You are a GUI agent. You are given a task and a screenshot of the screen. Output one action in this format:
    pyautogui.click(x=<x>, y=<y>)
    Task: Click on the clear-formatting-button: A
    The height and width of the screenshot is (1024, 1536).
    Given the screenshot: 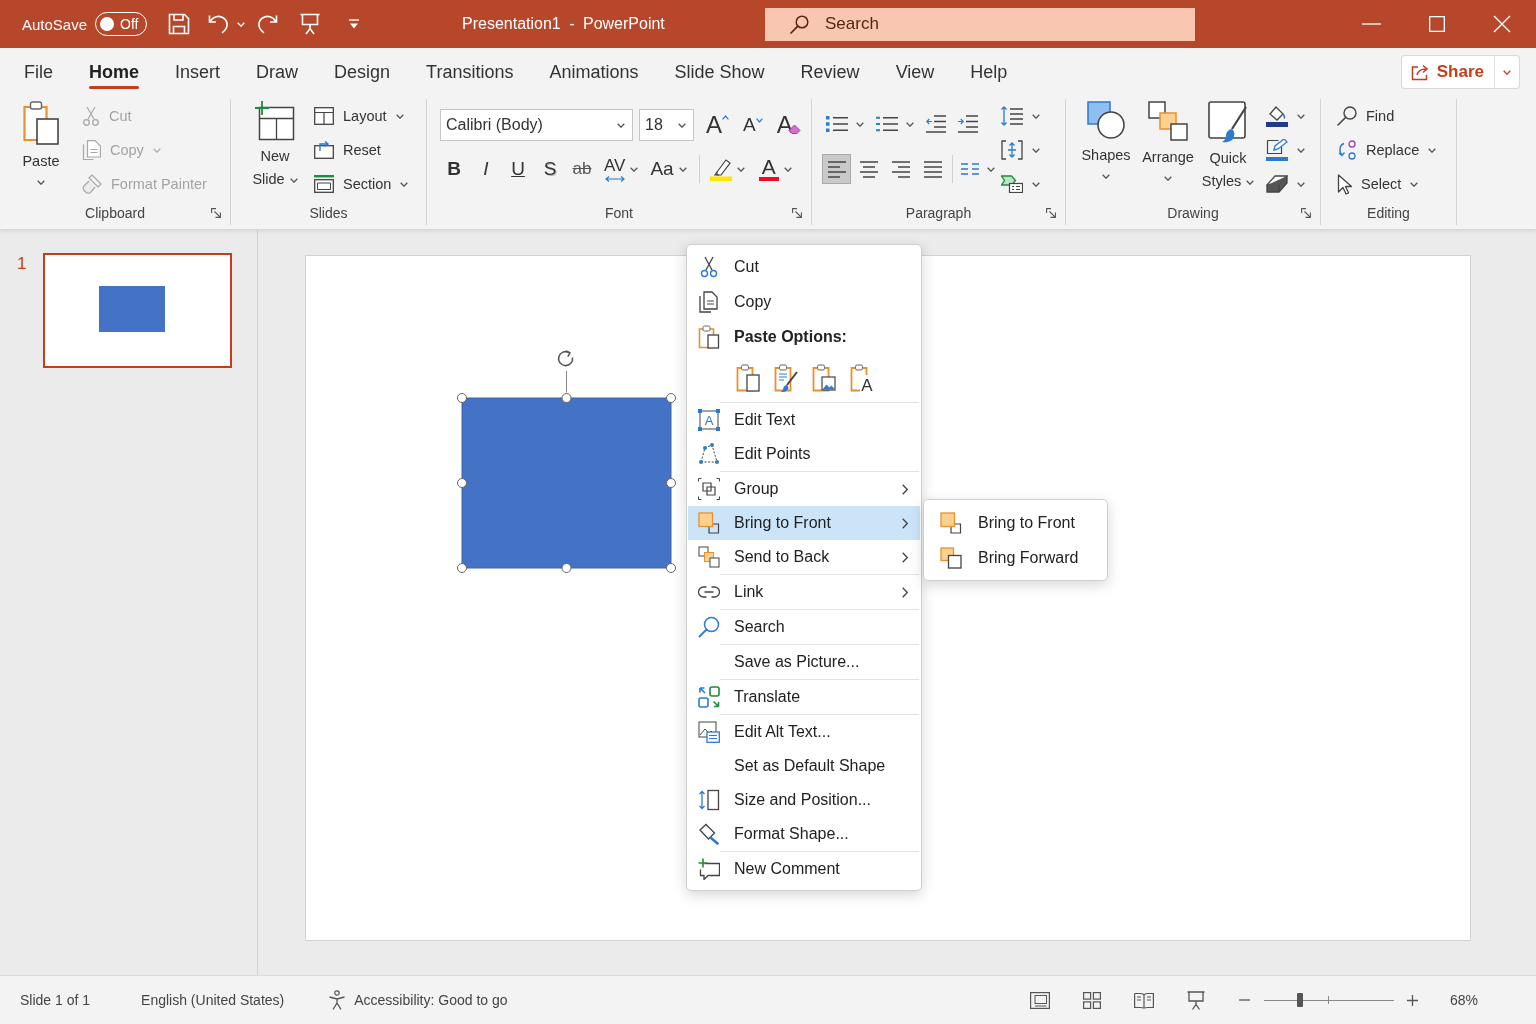 What is the action you would take?
    pyautogui.click(x=788, y=125)
    